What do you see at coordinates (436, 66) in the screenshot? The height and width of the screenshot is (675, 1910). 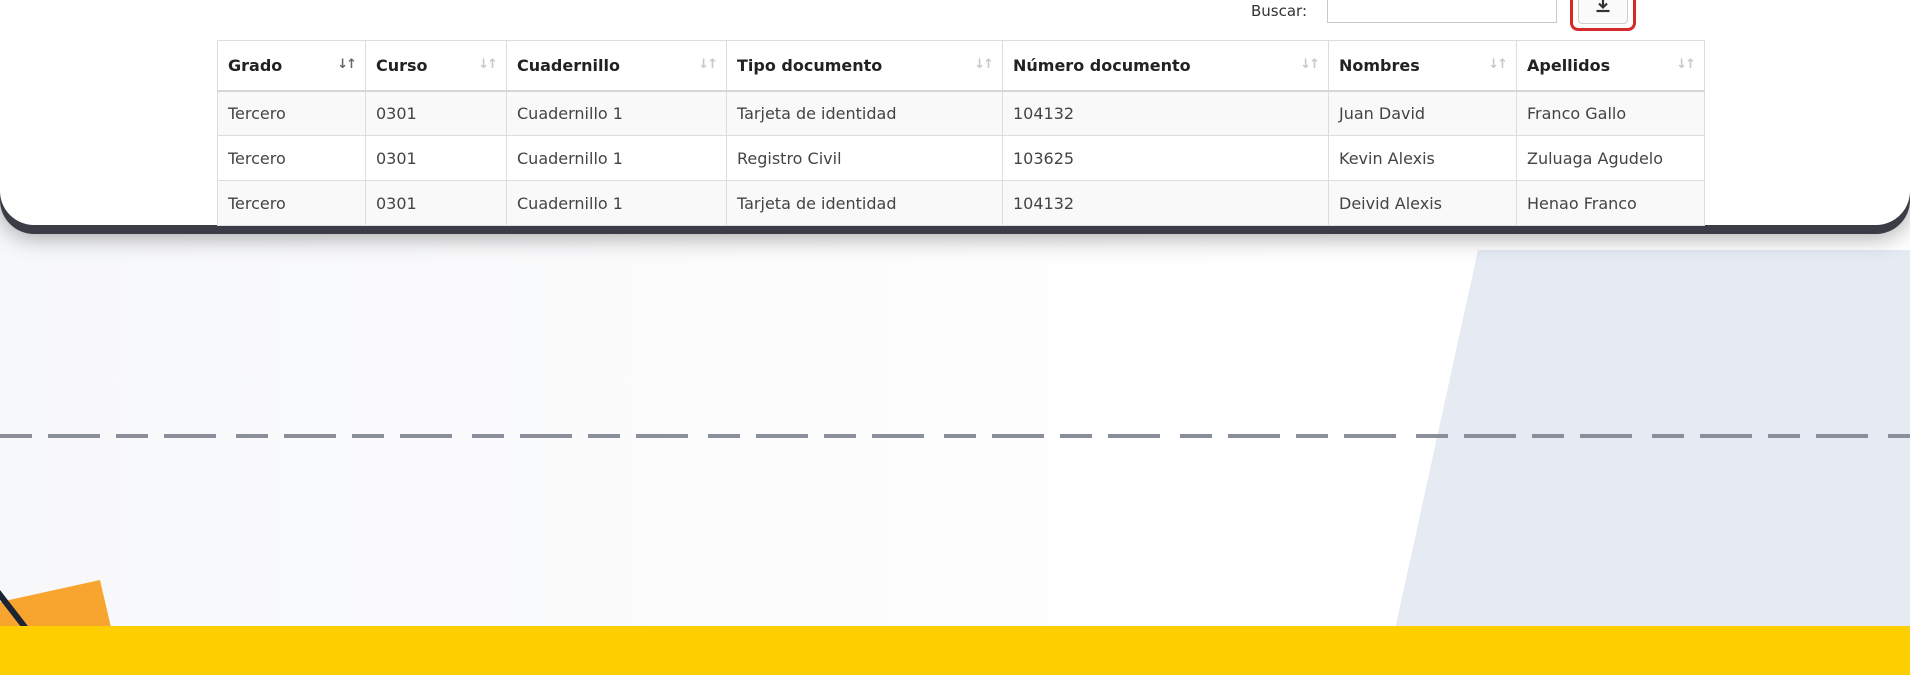 I see `column-header-curso: Curso ↓↑` at bounding box center [436, 66].